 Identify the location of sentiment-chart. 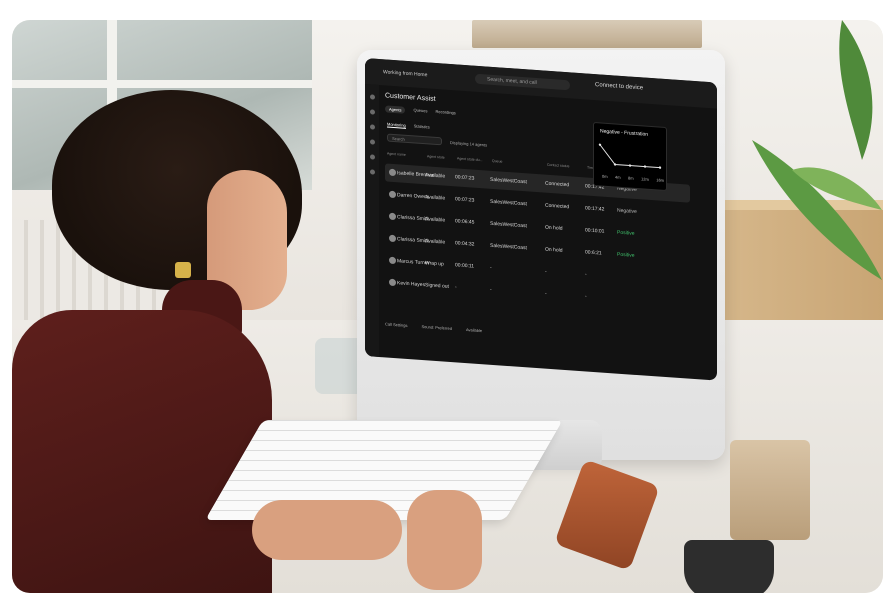
(630, 156).